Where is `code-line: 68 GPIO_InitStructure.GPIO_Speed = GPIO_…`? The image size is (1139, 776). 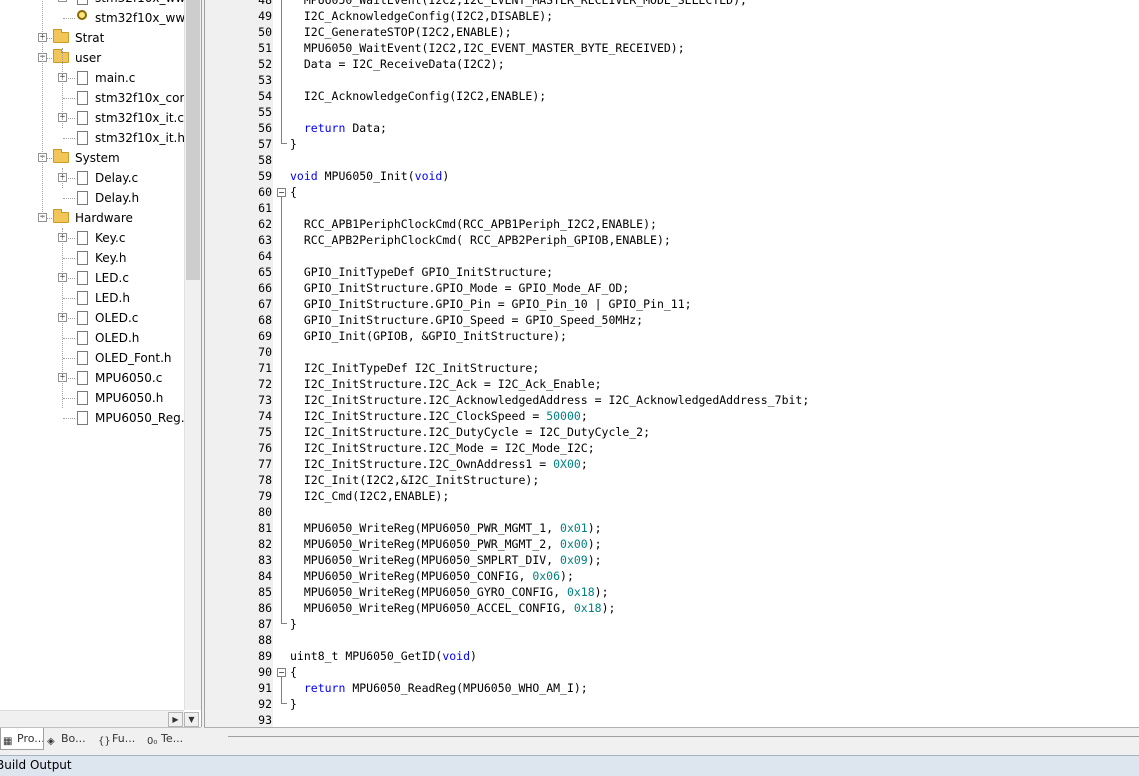 code-line: 68 GPIO_InitStructure.GPIO_Speed = GPIO_… is located at coordinates (672, 320).